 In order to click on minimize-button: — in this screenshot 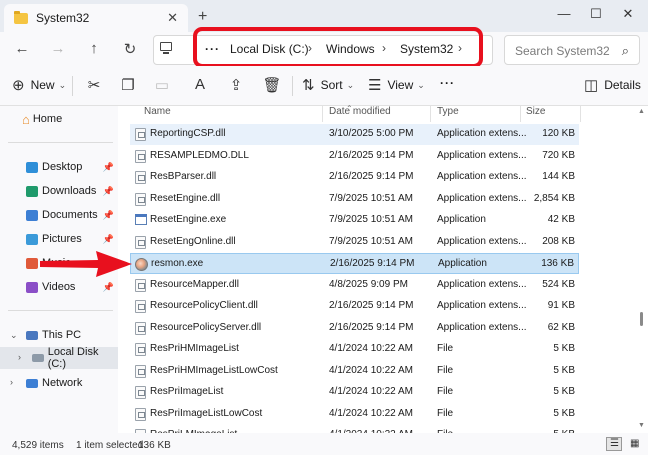, I will do `click(564, 13)`.